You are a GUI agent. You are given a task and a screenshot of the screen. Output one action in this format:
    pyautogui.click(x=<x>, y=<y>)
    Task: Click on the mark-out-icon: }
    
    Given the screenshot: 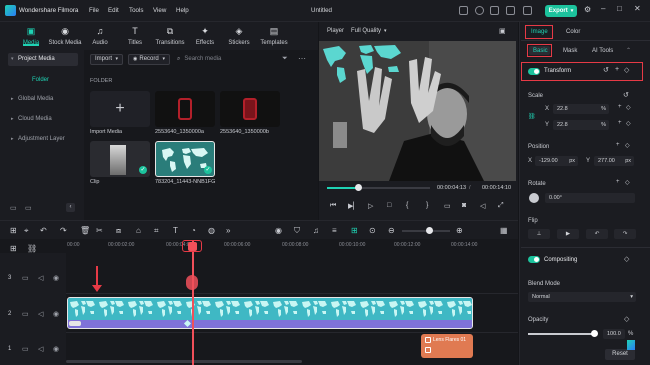 What is the action you would take?
    pyautogui.click(x=427, y=205)
    